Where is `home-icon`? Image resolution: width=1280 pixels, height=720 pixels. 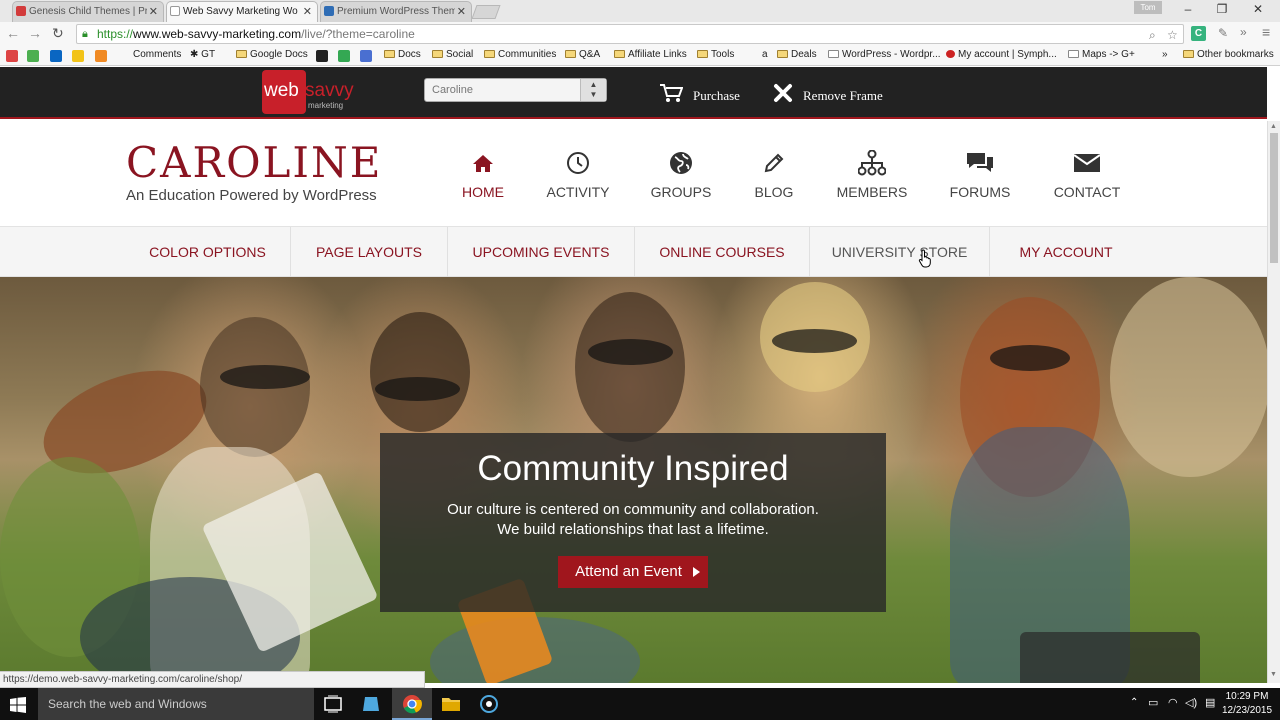
home-icon is located at coordinates (483, 163).